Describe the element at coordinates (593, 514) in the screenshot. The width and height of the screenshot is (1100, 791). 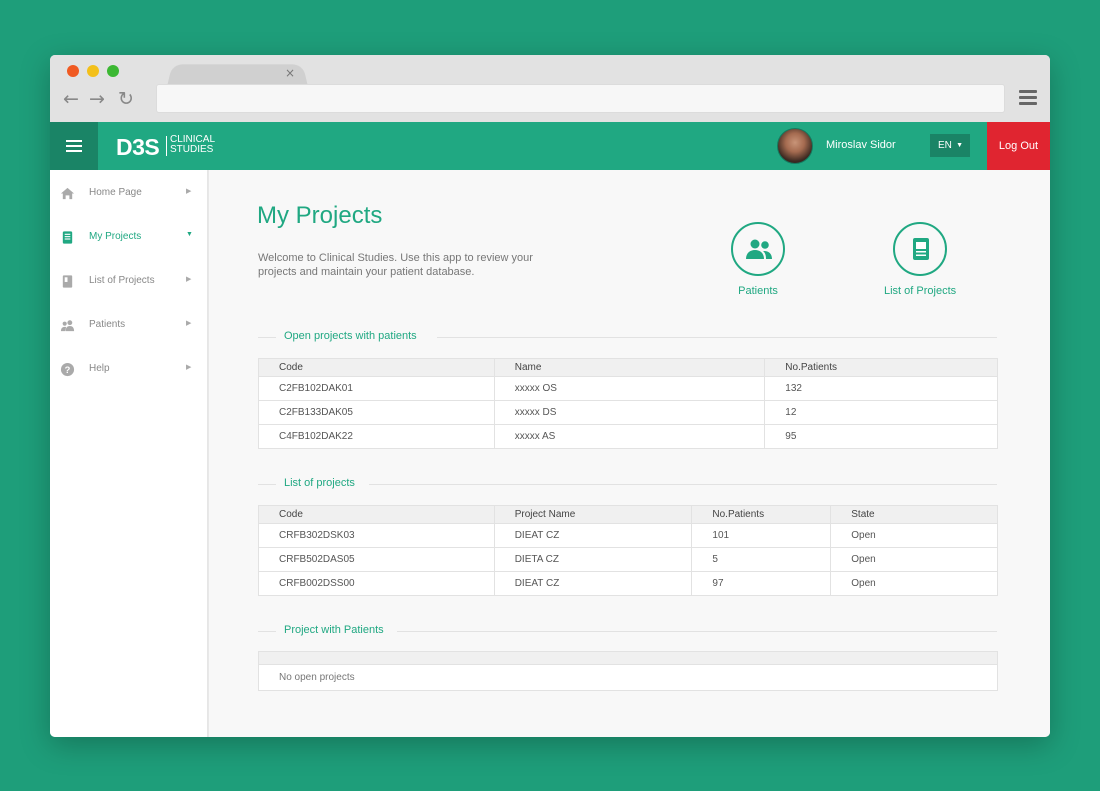
I see `column-header-project-name: Project Name` at that location.